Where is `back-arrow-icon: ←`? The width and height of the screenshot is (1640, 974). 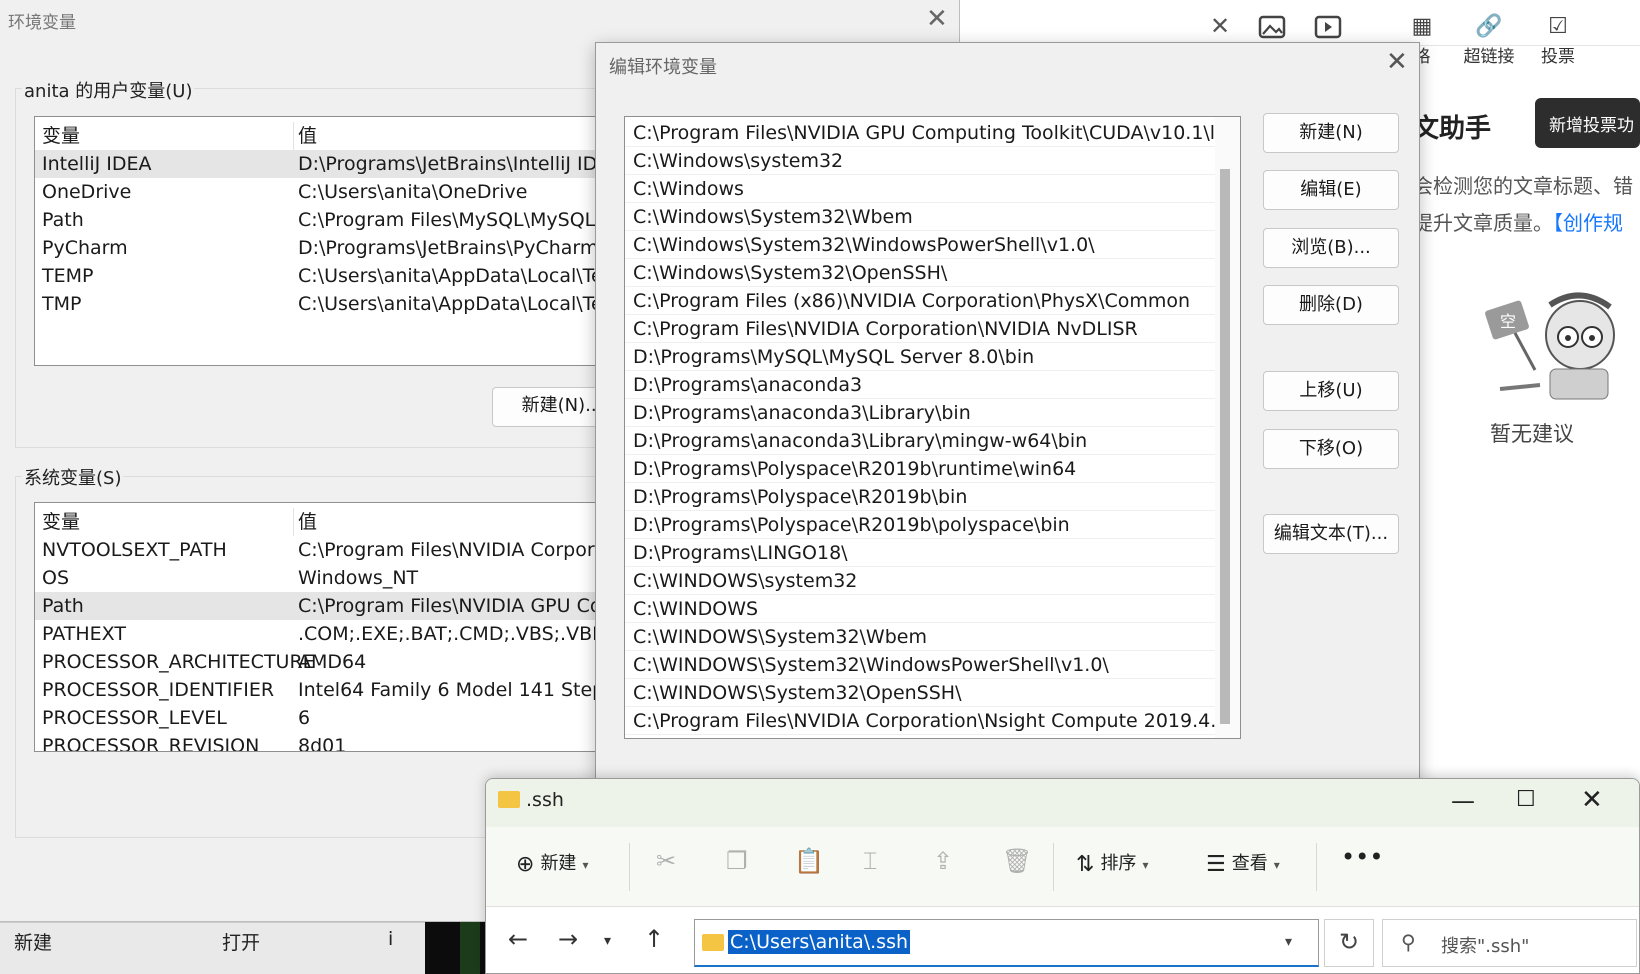
back-arrow-icon: ← is located at coordinates (518, 939).